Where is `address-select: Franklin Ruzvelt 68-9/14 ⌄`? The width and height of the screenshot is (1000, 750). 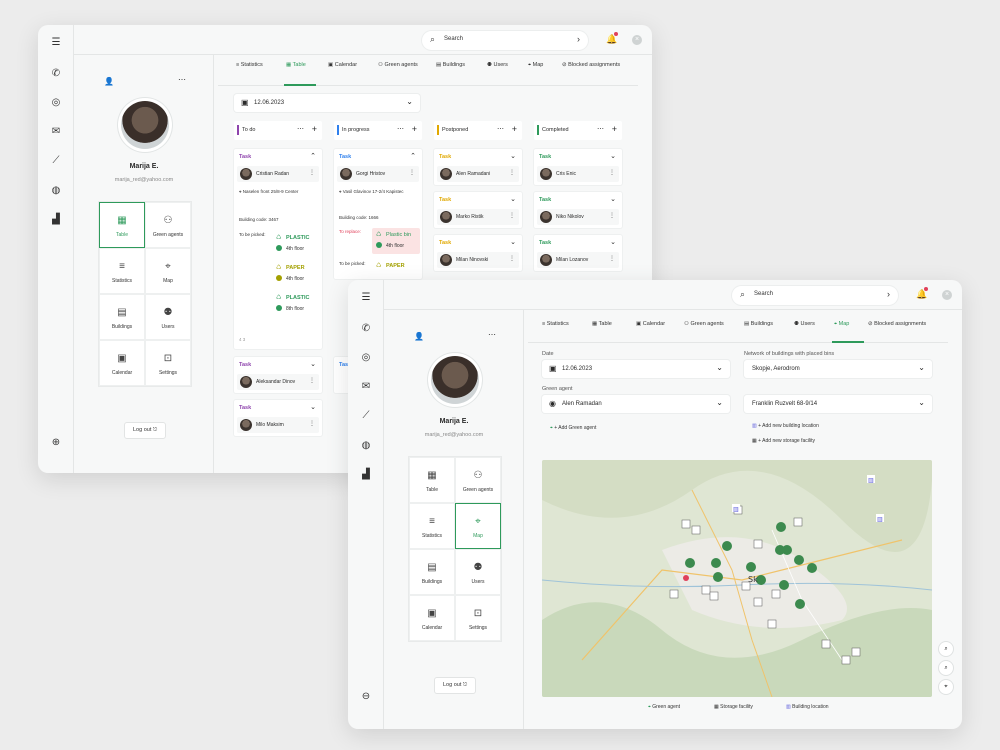 address-select: Franklin Ruzvelt 68-9/14 ⌄ is located at coordinates (838, 404).